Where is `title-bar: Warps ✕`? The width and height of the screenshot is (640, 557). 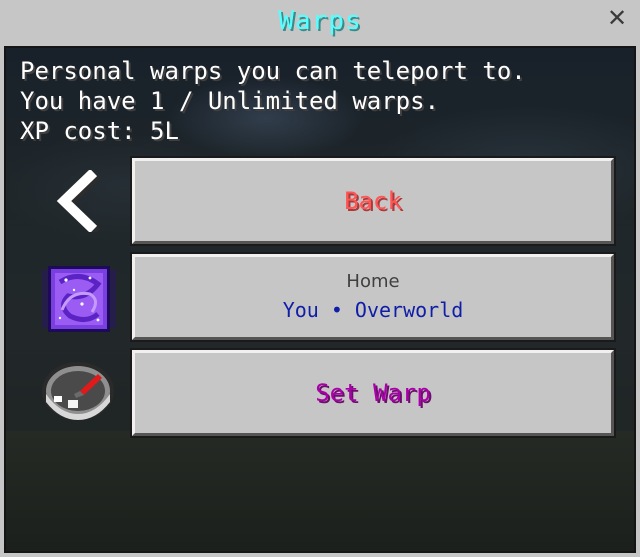
title-bar: Warps ✕ is located at coordinates (320, 23).